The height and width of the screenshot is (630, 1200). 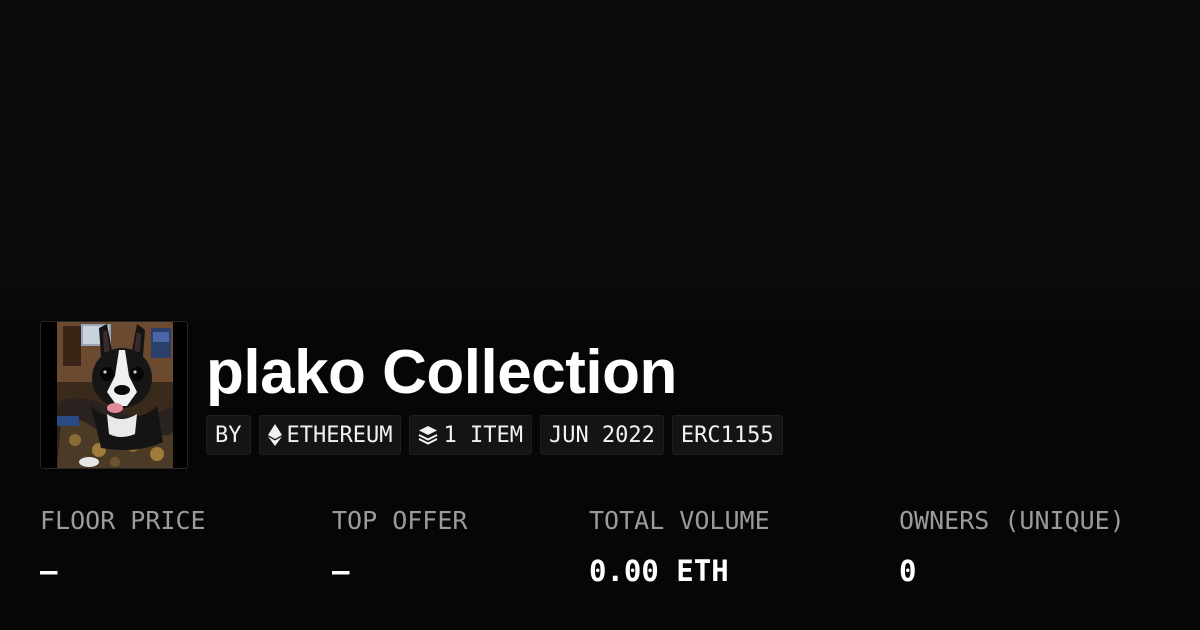 I want to click on items-chip: 1 ITEM, so click(x=470, y=435).